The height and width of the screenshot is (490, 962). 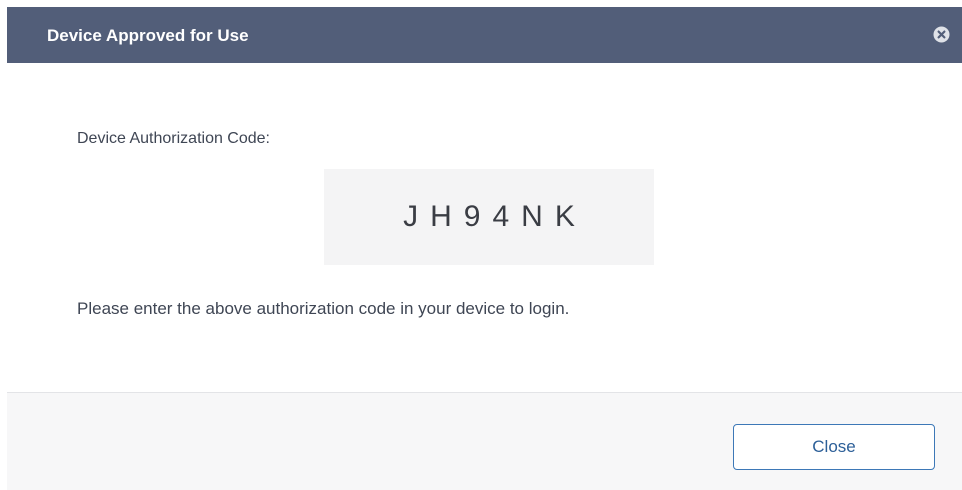 What do you see at coordinates (834, 447) in the screenshot?
I see `close-button: Close` at bounding box center [834, 447].